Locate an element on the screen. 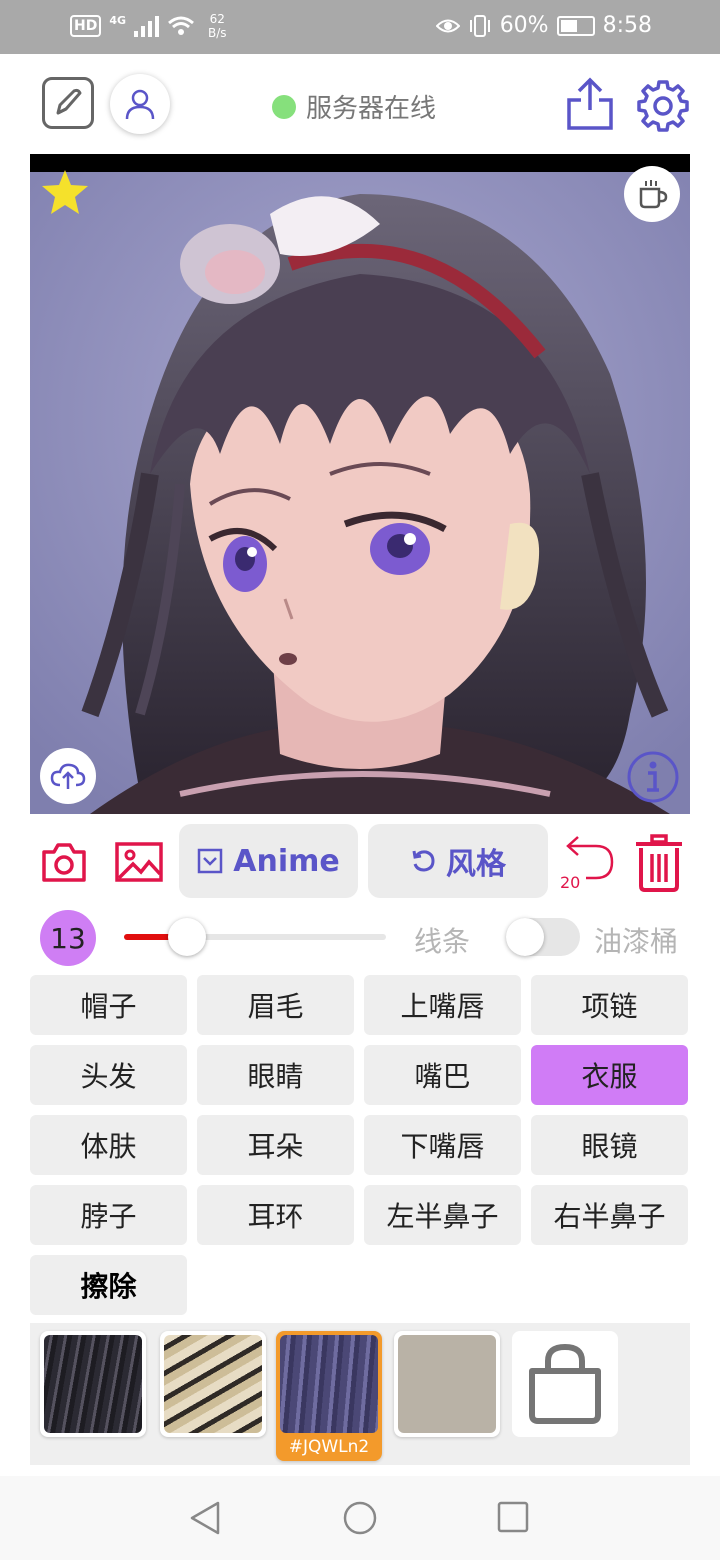 The image size is (720, 1560). brush-size-badge: 13 is located at coordinates (68, 938).